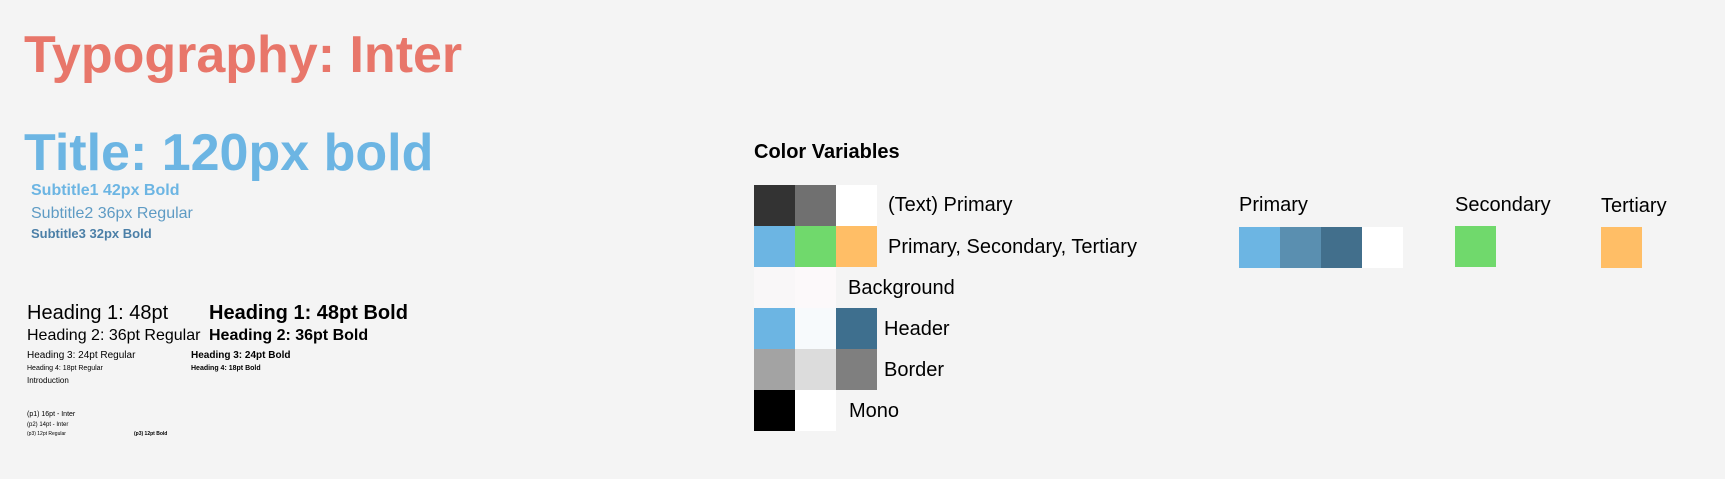  What do you see at coordinates (1621, 247) in the screenshot?
I see `tertiary-swatch` at bounding box center [1621, 247].